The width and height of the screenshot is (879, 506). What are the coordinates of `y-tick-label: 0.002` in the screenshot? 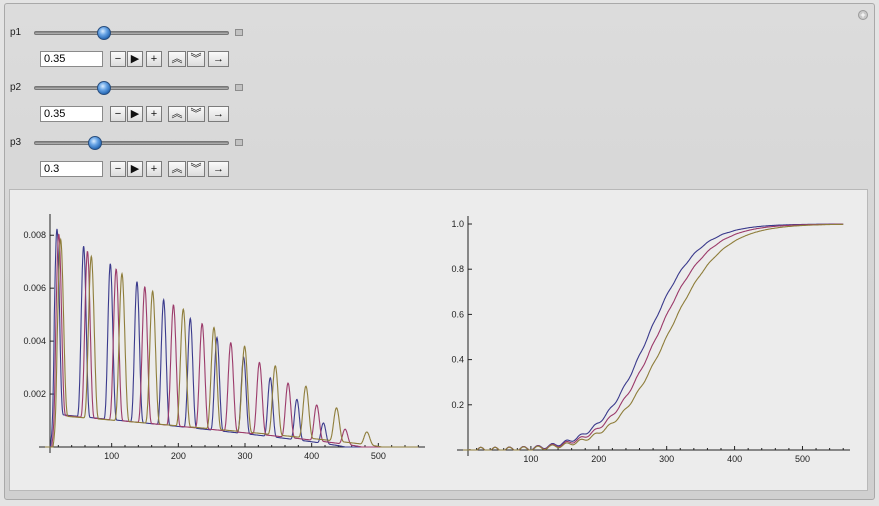 It's located at (34, 394).